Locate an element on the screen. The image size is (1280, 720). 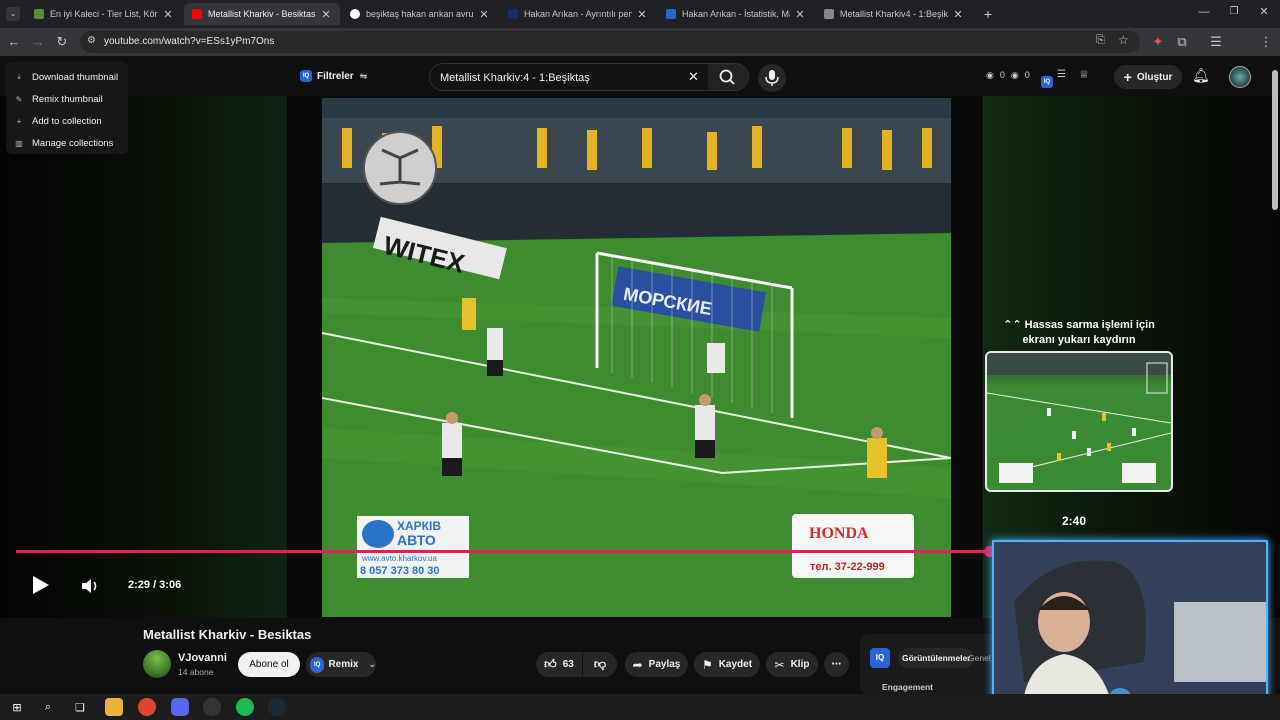
subscriber-count: 14 abone is located at coordinates (196, 672).